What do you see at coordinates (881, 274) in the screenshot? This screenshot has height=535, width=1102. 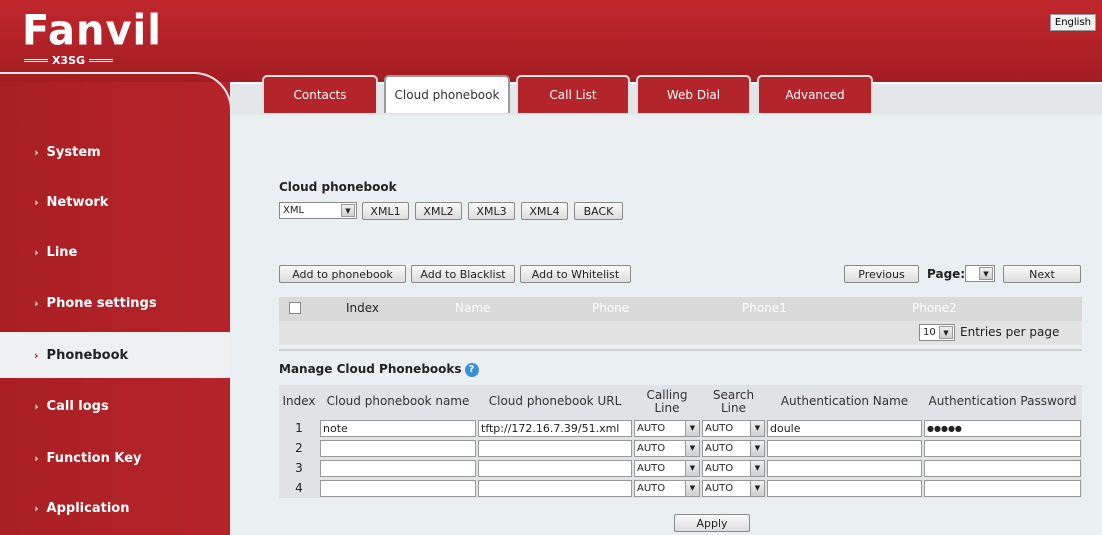 I see `previous-button: Previous` at bounding box center [881, 274].